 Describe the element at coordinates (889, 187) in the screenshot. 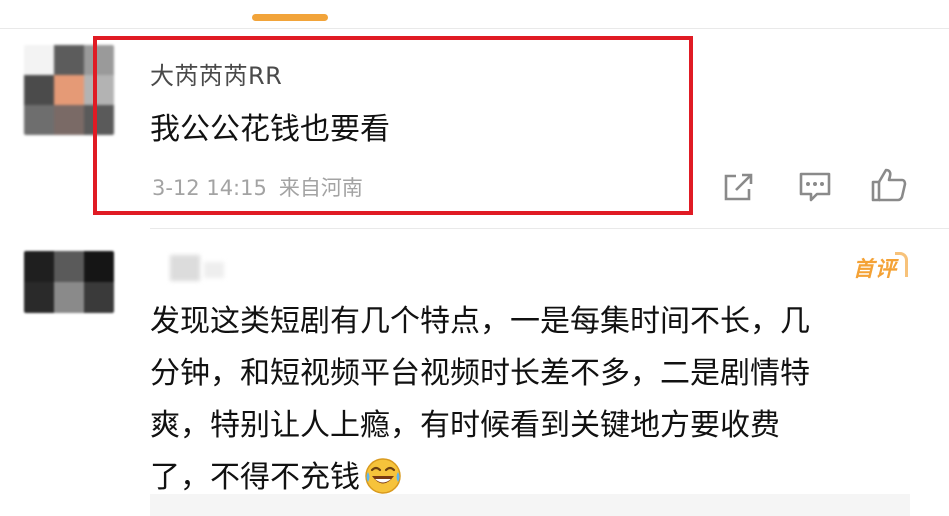

I see `like-icon` at that location.